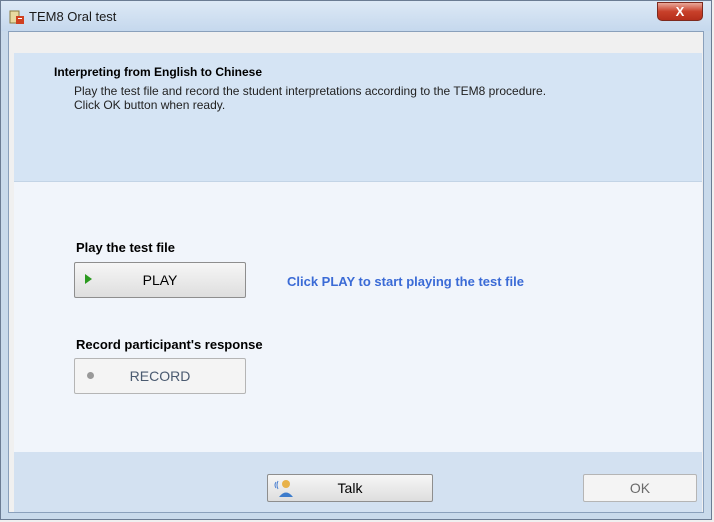  Describe the element at coordinates (16, 17) in the screenshot. I see `app-icon` at that location.